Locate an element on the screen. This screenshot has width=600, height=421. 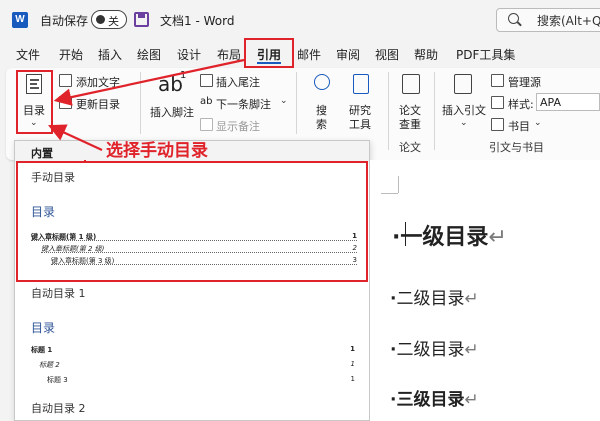
search-box: 搜索(Alt+Q is located at coordinates (548, 20).